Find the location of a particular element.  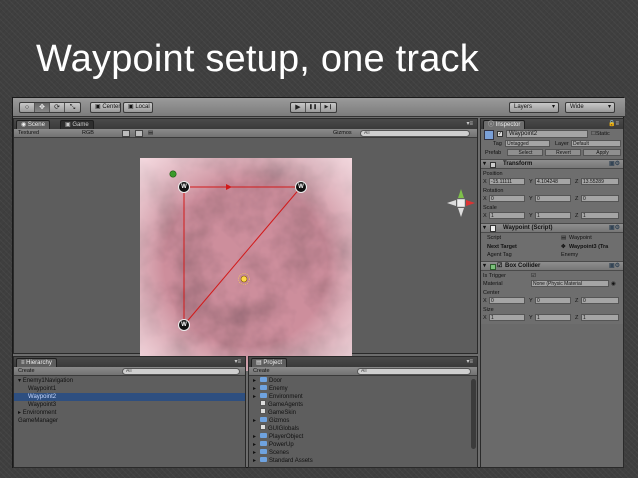

lighting-toggle-icon is located at coordinates (126, 133).